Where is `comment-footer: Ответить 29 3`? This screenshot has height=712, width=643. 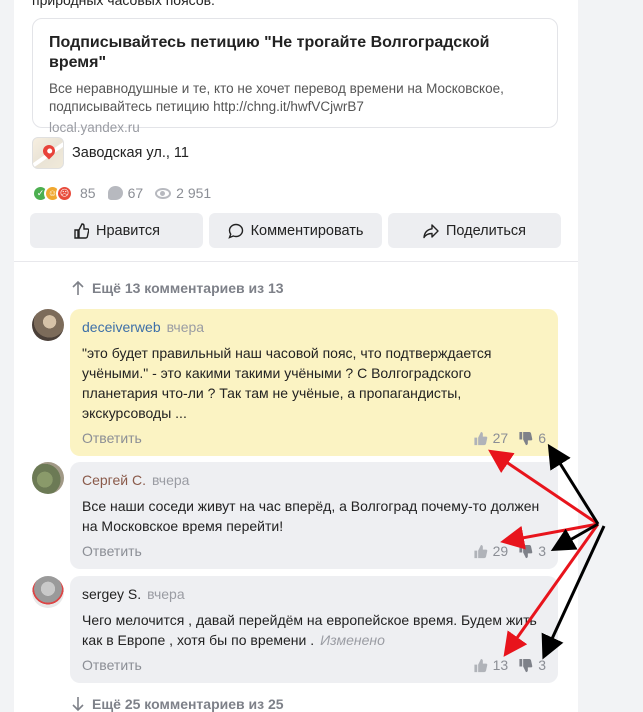 comment-footer: Ответить 29 3 is located at coordinates (314, 551).